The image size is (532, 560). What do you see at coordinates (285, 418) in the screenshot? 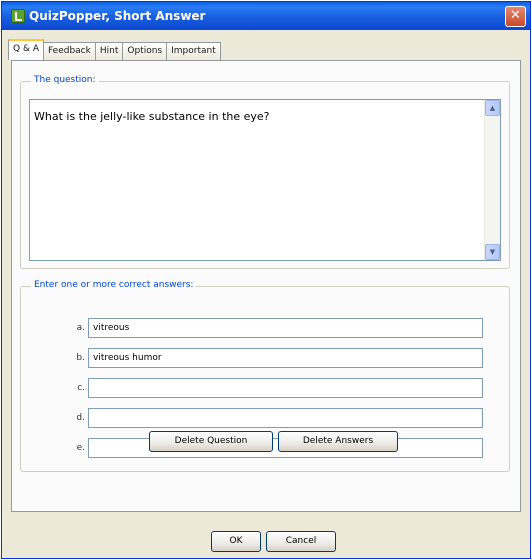
I see `answer-field-d` at bounding box center [285, 418].